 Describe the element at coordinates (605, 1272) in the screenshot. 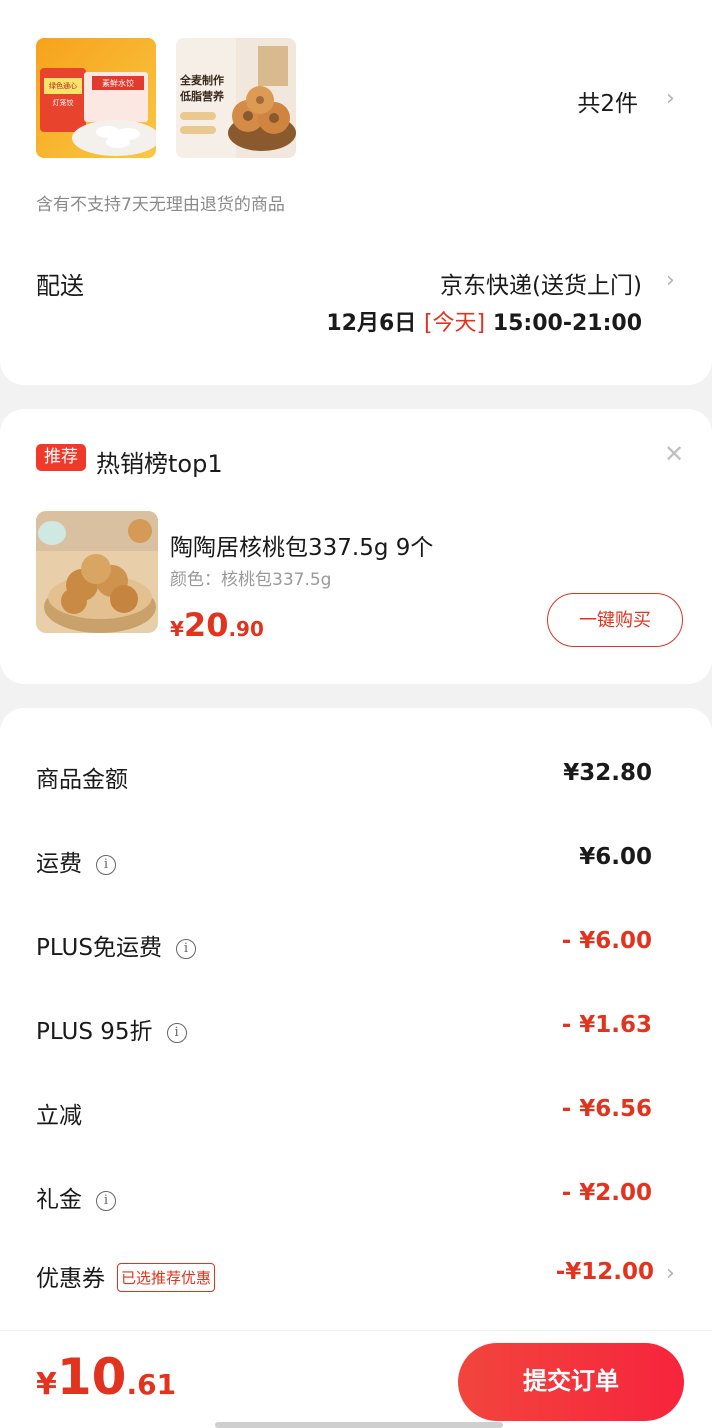

I see `coupon-value: -¥12.00` at that location.